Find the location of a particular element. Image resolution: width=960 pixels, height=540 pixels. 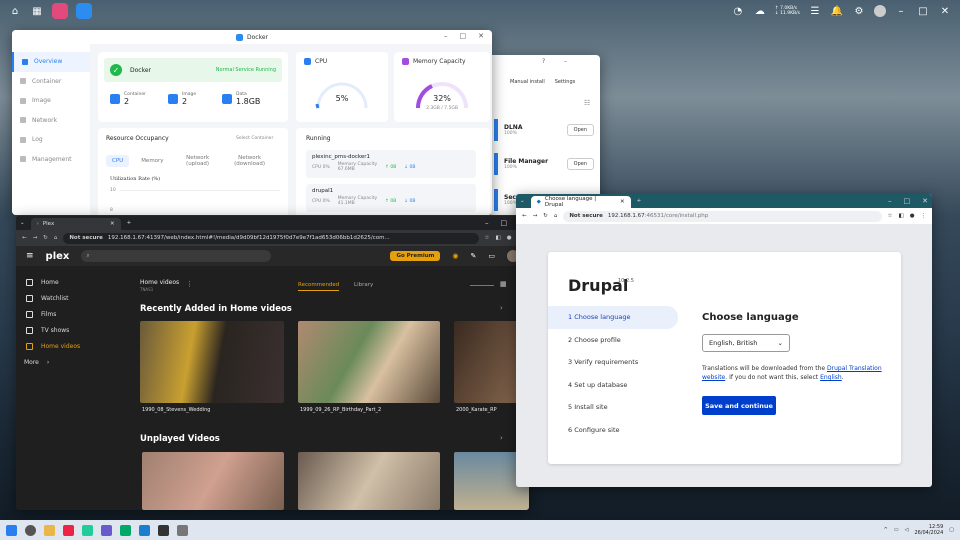

terminal-icon is located at coordinates (163, 530).